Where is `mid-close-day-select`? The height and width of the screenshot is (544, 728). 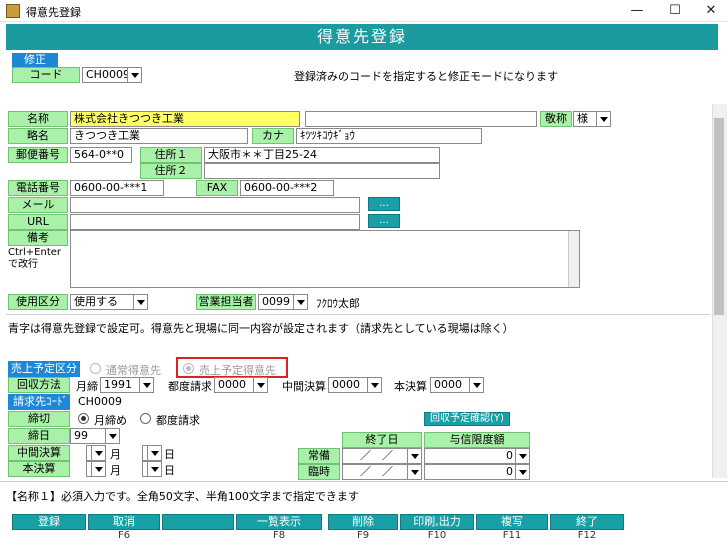 mid-close-day-select is located at coordinates (152, 453).